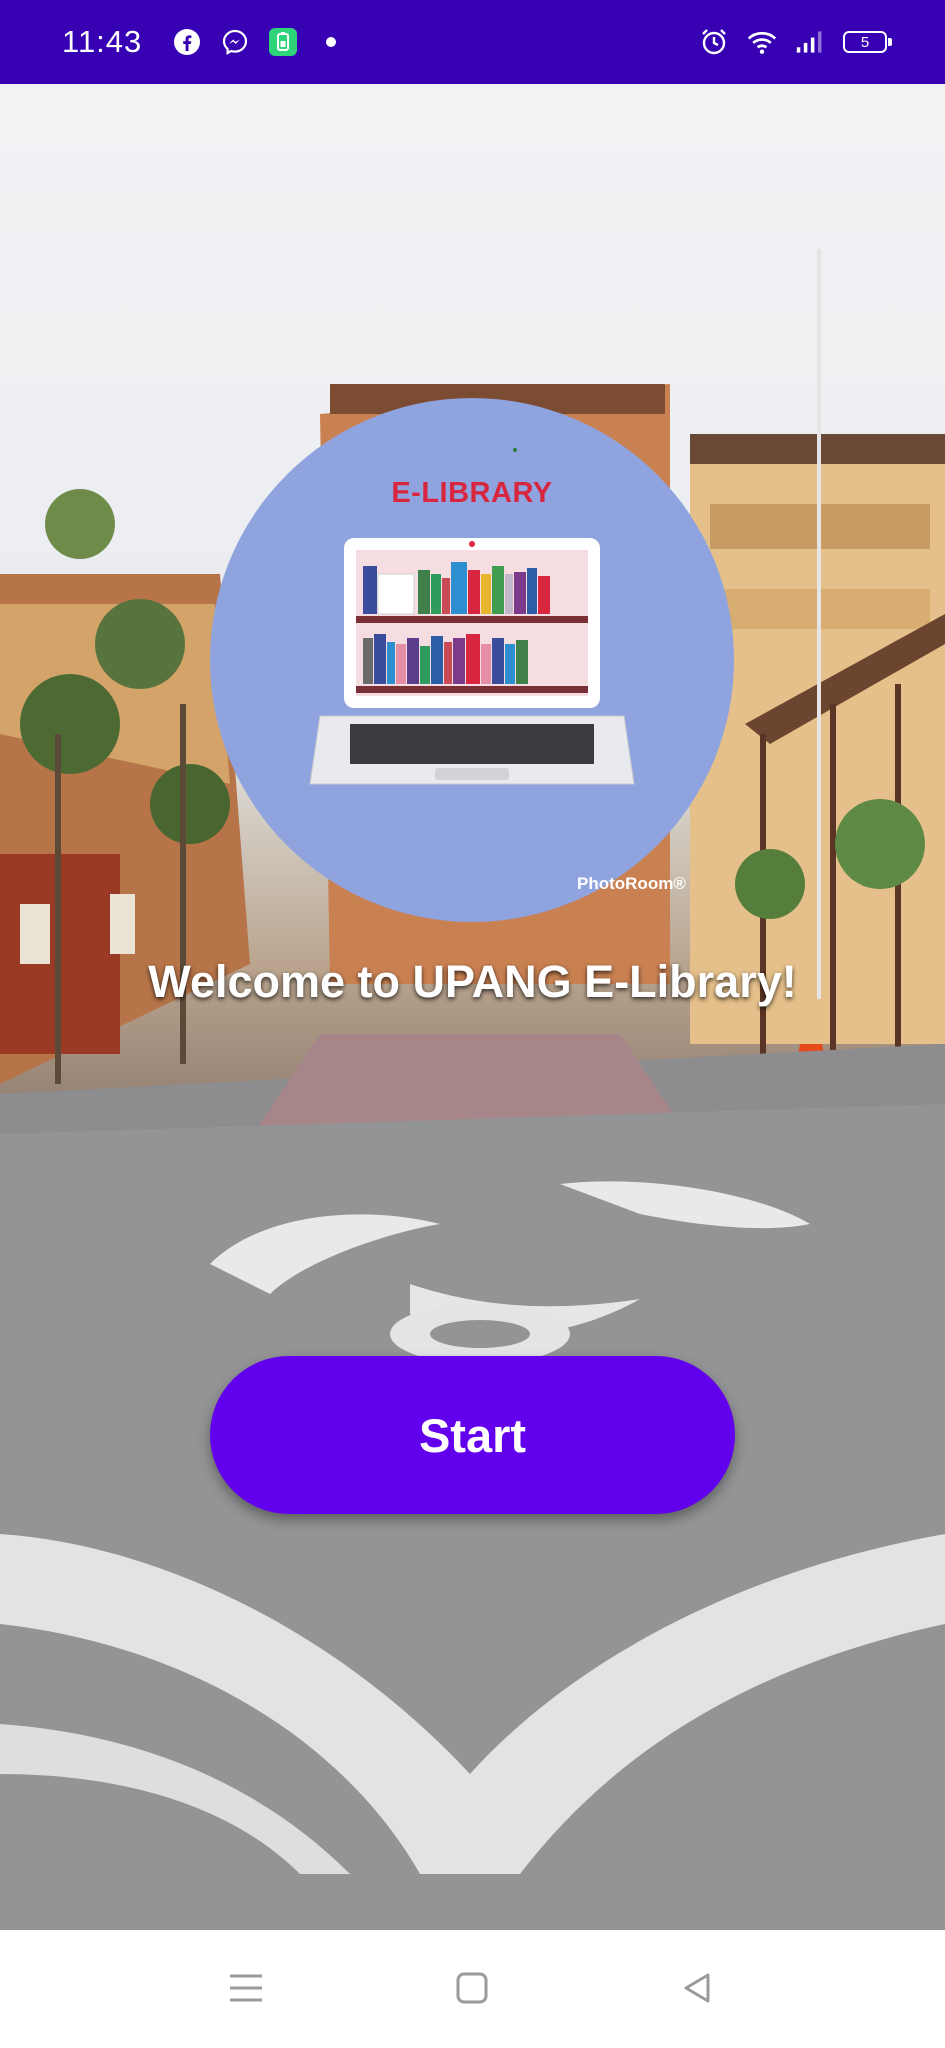 The height and width of the screenshot is (2048, 945). Describe the element at coordinates (331, 42) in the screenshot. I see `dot-icon` at that location.